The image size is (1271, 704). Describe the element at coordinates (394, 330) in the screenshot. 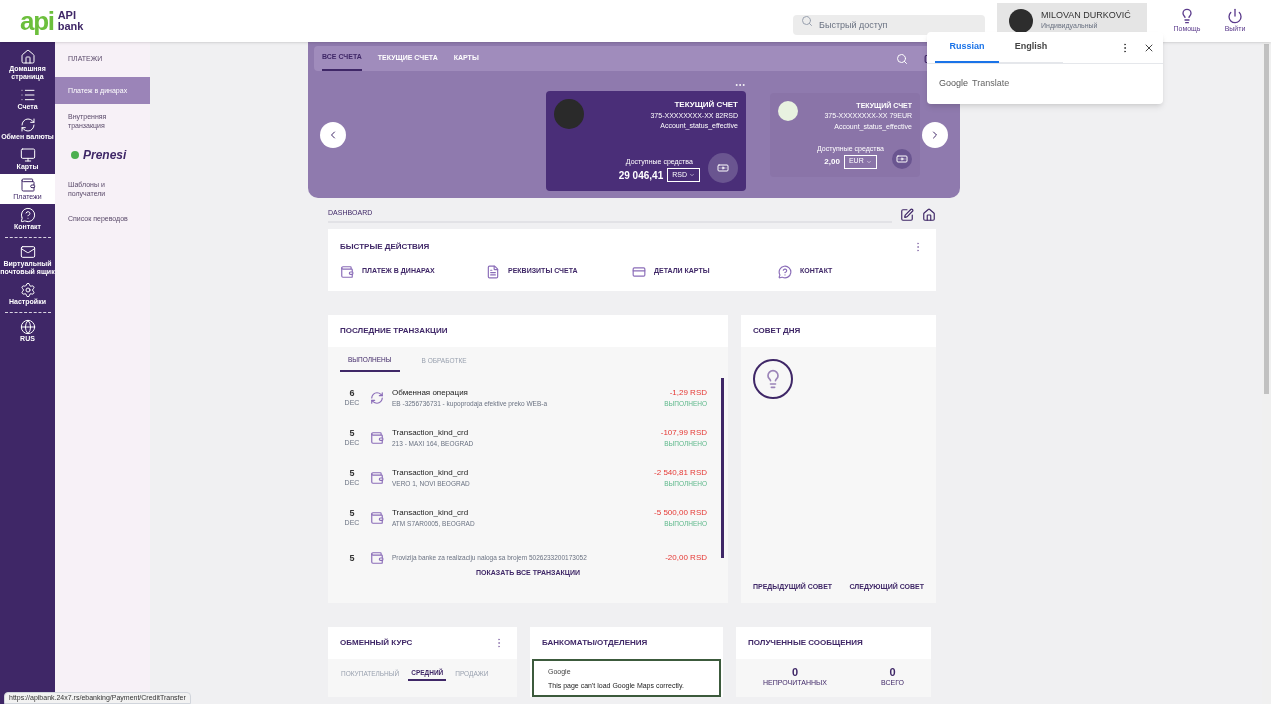

I see `card-title: ПОСЛЕДНИЕ ТРАНЗАКЦИИ` at that location.